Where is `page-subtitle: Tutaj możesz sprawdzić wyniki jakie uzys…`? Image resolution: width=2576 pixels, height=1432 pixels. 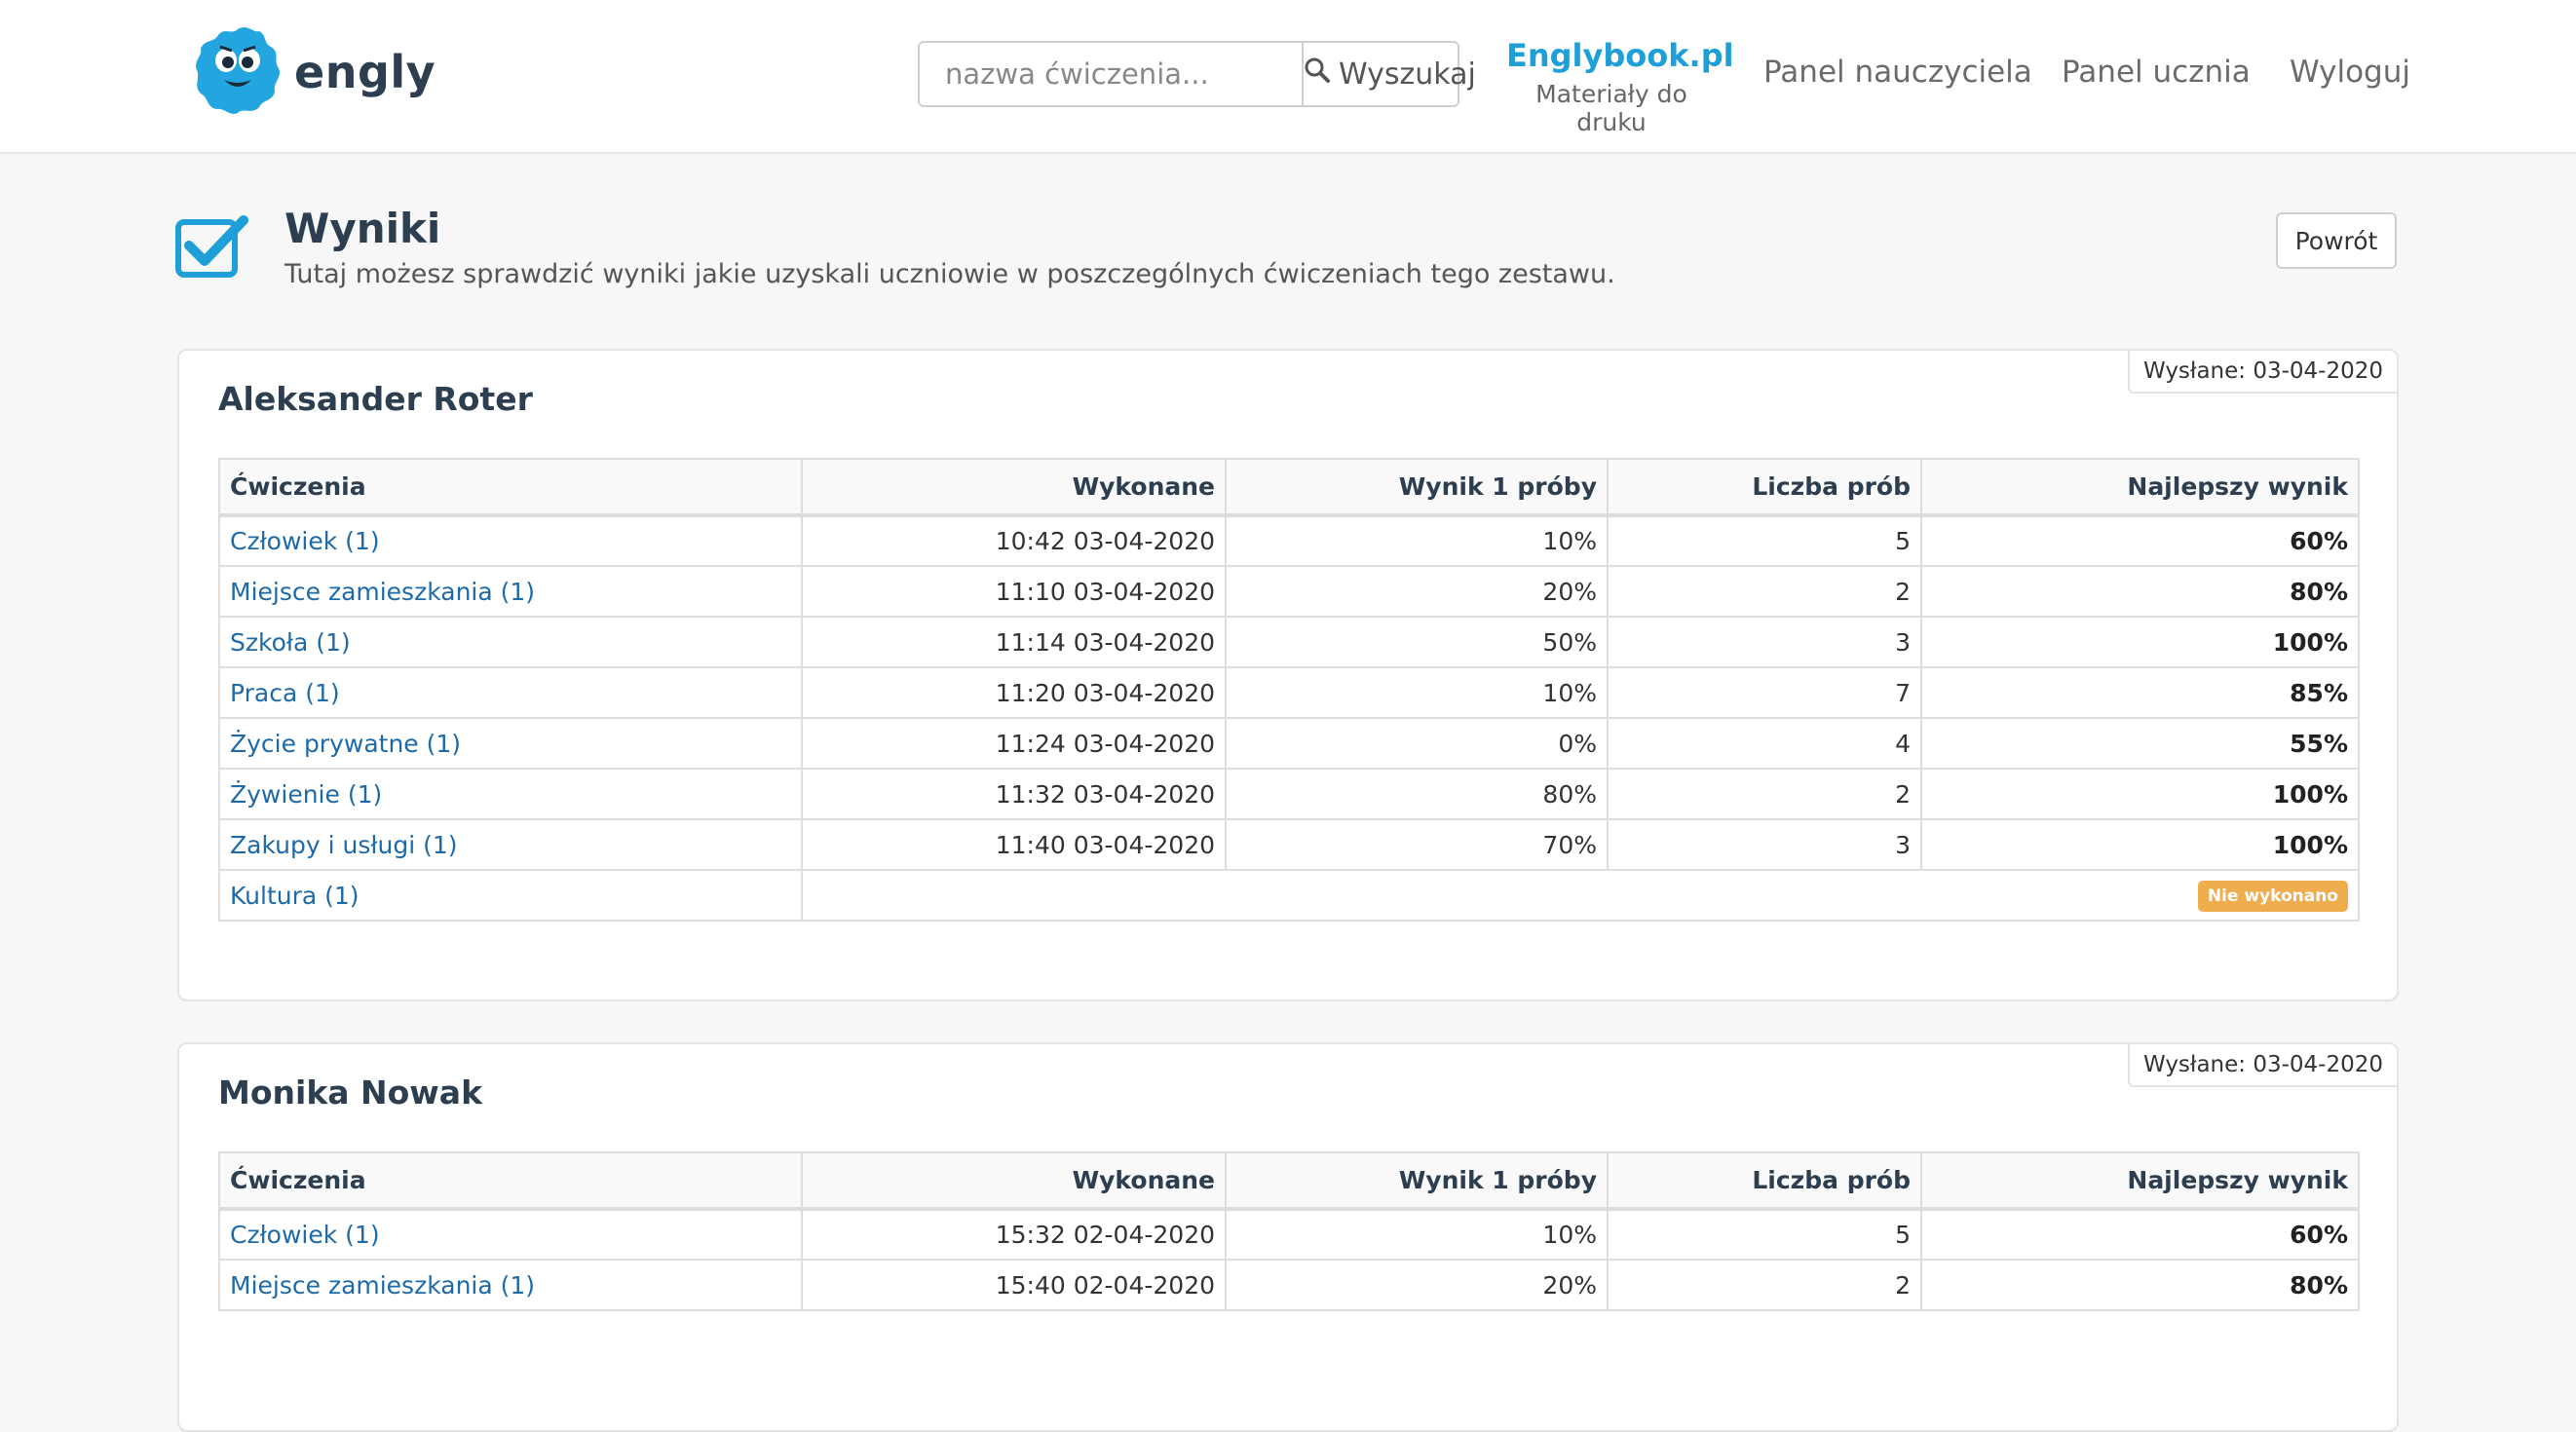 page-subtitle: Tutaj możesz sprawdzić wyniki jakie uzys… is located at coordinates (949, 274).